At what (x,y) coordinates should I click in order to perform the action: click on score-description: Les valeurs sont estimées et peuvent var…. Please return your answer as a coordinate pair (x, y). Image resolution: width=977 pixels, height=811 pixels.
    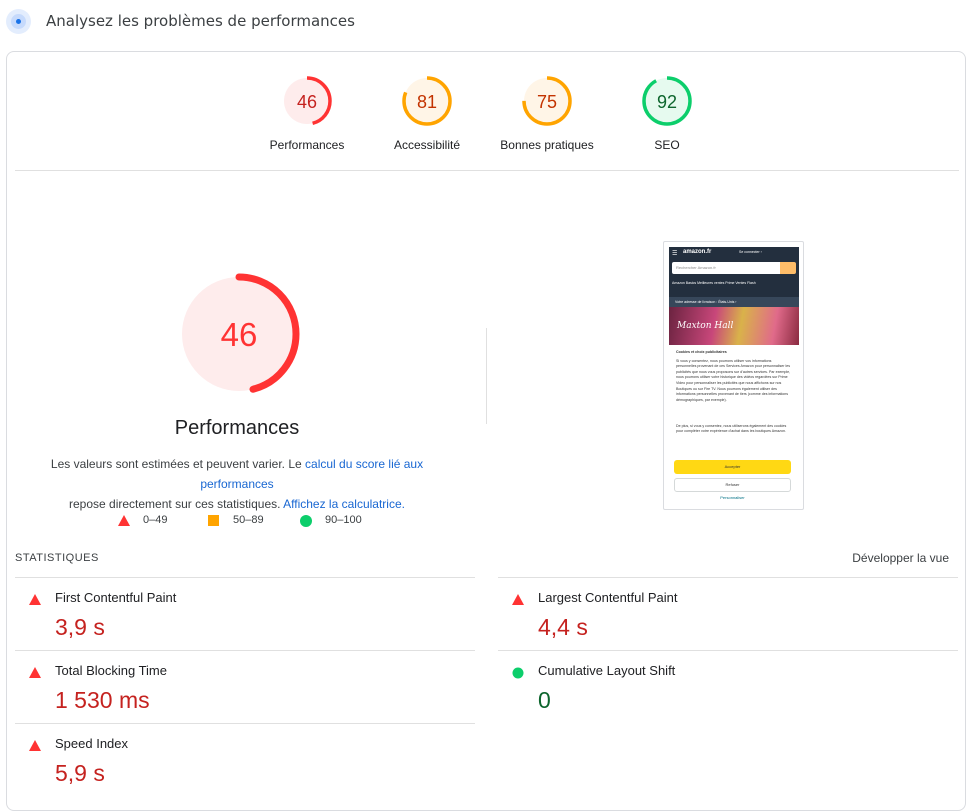
    Looking at the image, I should click on (237, 484).